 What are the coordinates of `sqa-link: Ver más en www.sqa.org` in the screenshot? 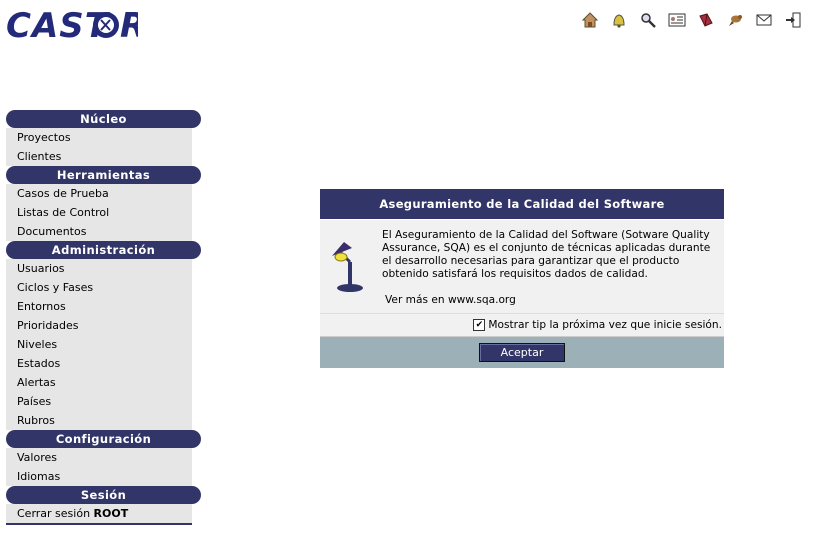 It's located at (450, 300).